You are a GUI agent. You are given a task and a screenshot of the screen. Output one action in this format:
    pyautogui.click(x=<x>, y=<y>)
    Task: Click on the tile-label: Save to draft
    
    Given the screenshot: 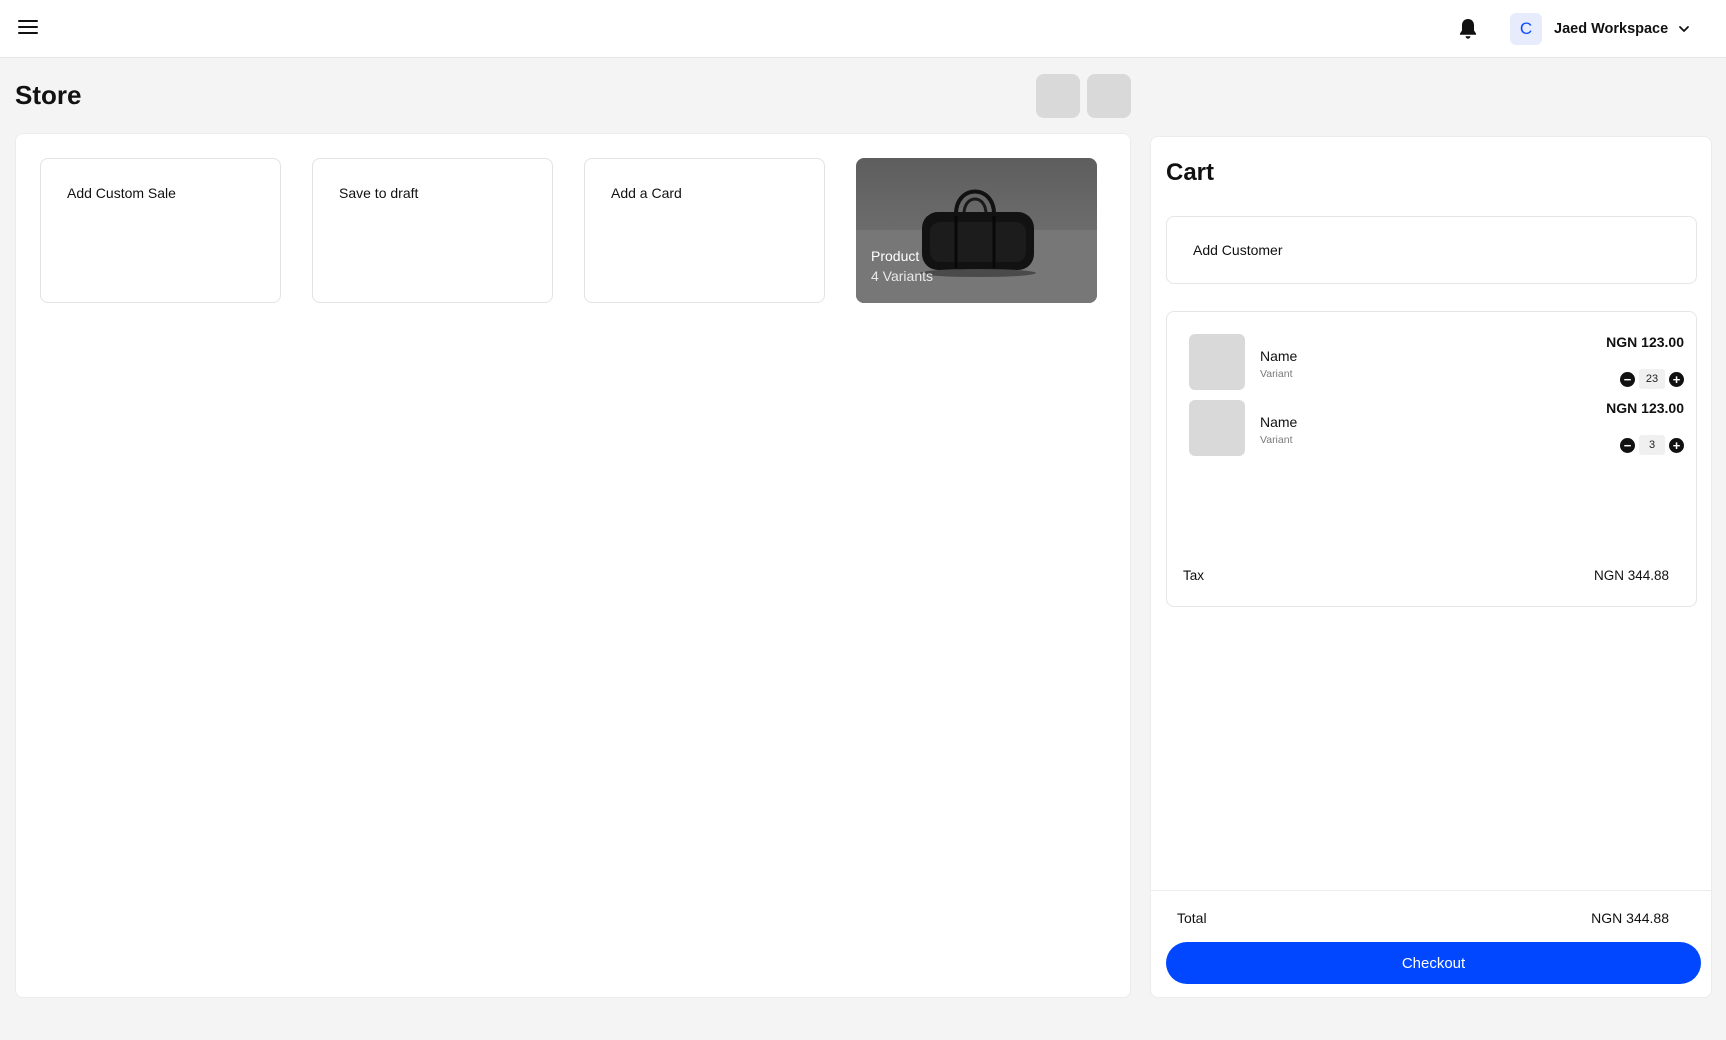 What is the action you would take?
    pyautogui.click(x=379, y=193)
    